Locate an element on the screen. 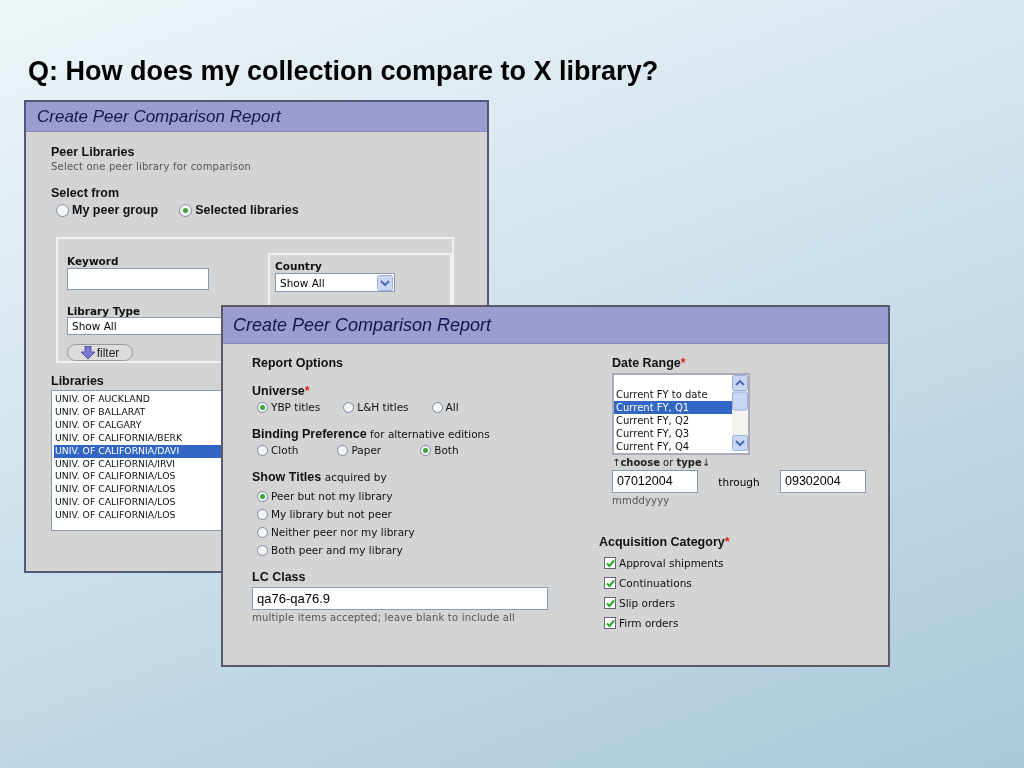 Image resolution: width=1024 pixels, height=768 pixels. radio-label: My peer group is located at coordinates (115, 210).